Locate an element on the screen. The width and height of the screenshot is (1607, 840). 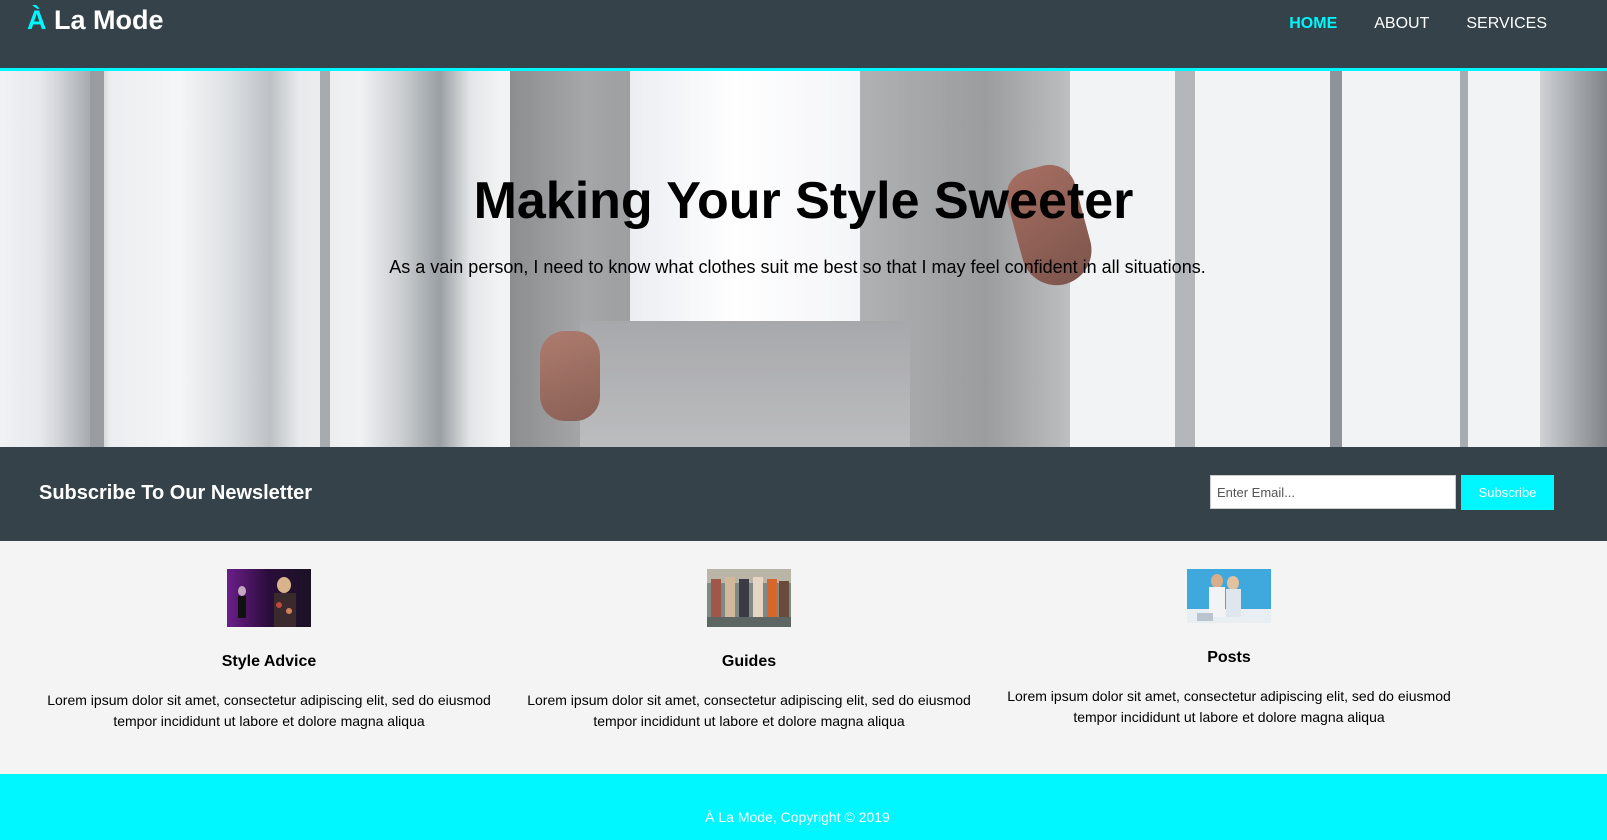
newsletter-section: Subscribe To Our Newsletter Subscribe is located at coordinates (803, 494).